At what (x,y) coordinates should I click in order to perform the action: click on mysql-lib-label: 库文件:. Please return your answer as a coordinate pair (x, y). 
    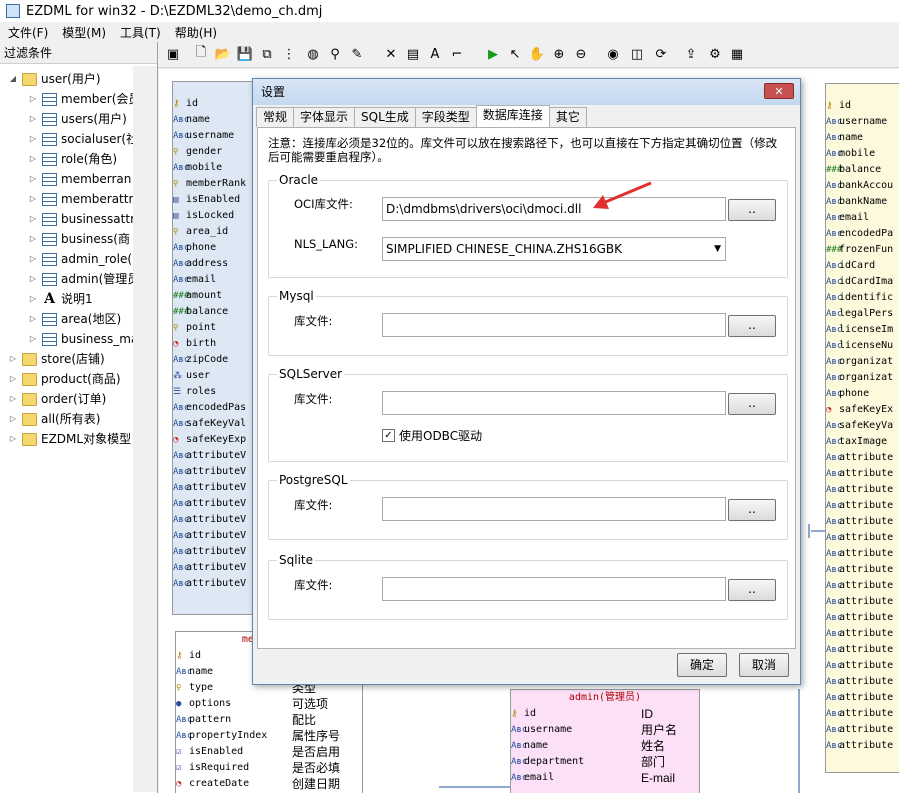
    Looking at the image, I should click on (313, 321).